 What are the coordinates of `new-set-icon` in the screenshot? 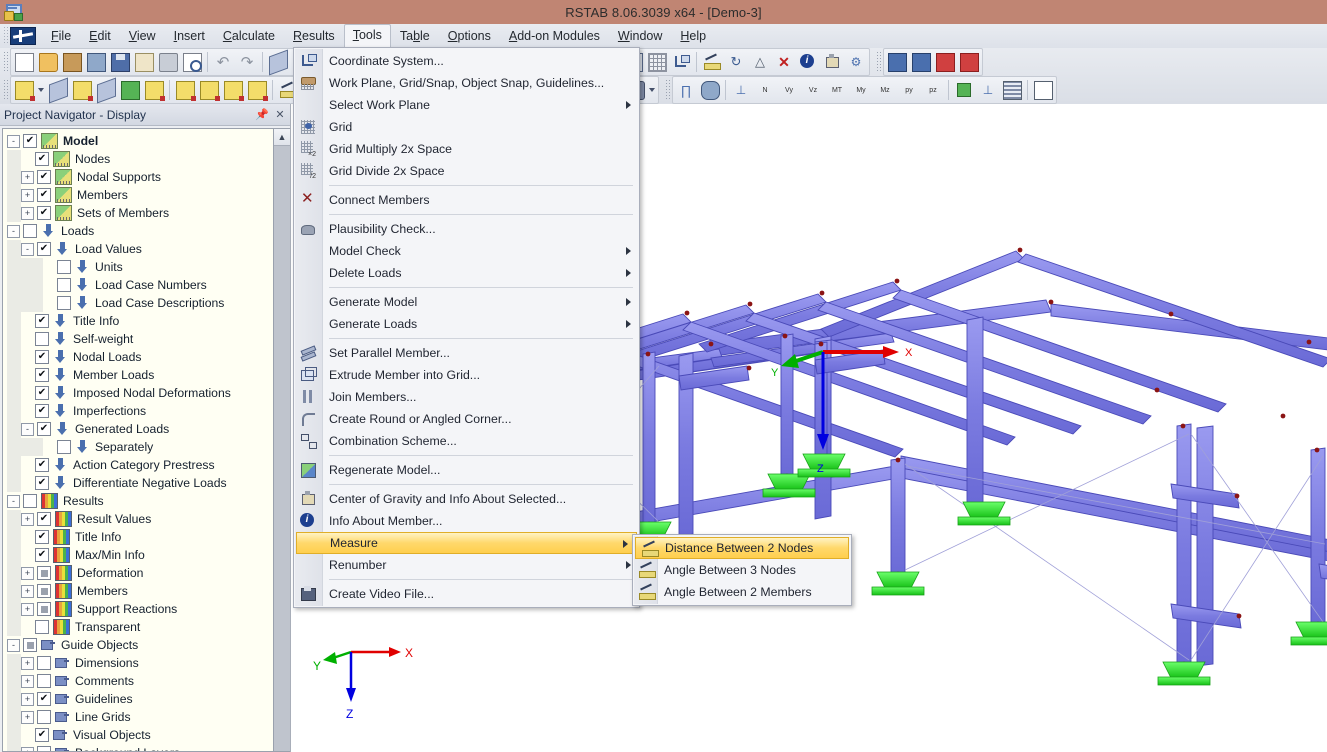 It's located at (154, 90).